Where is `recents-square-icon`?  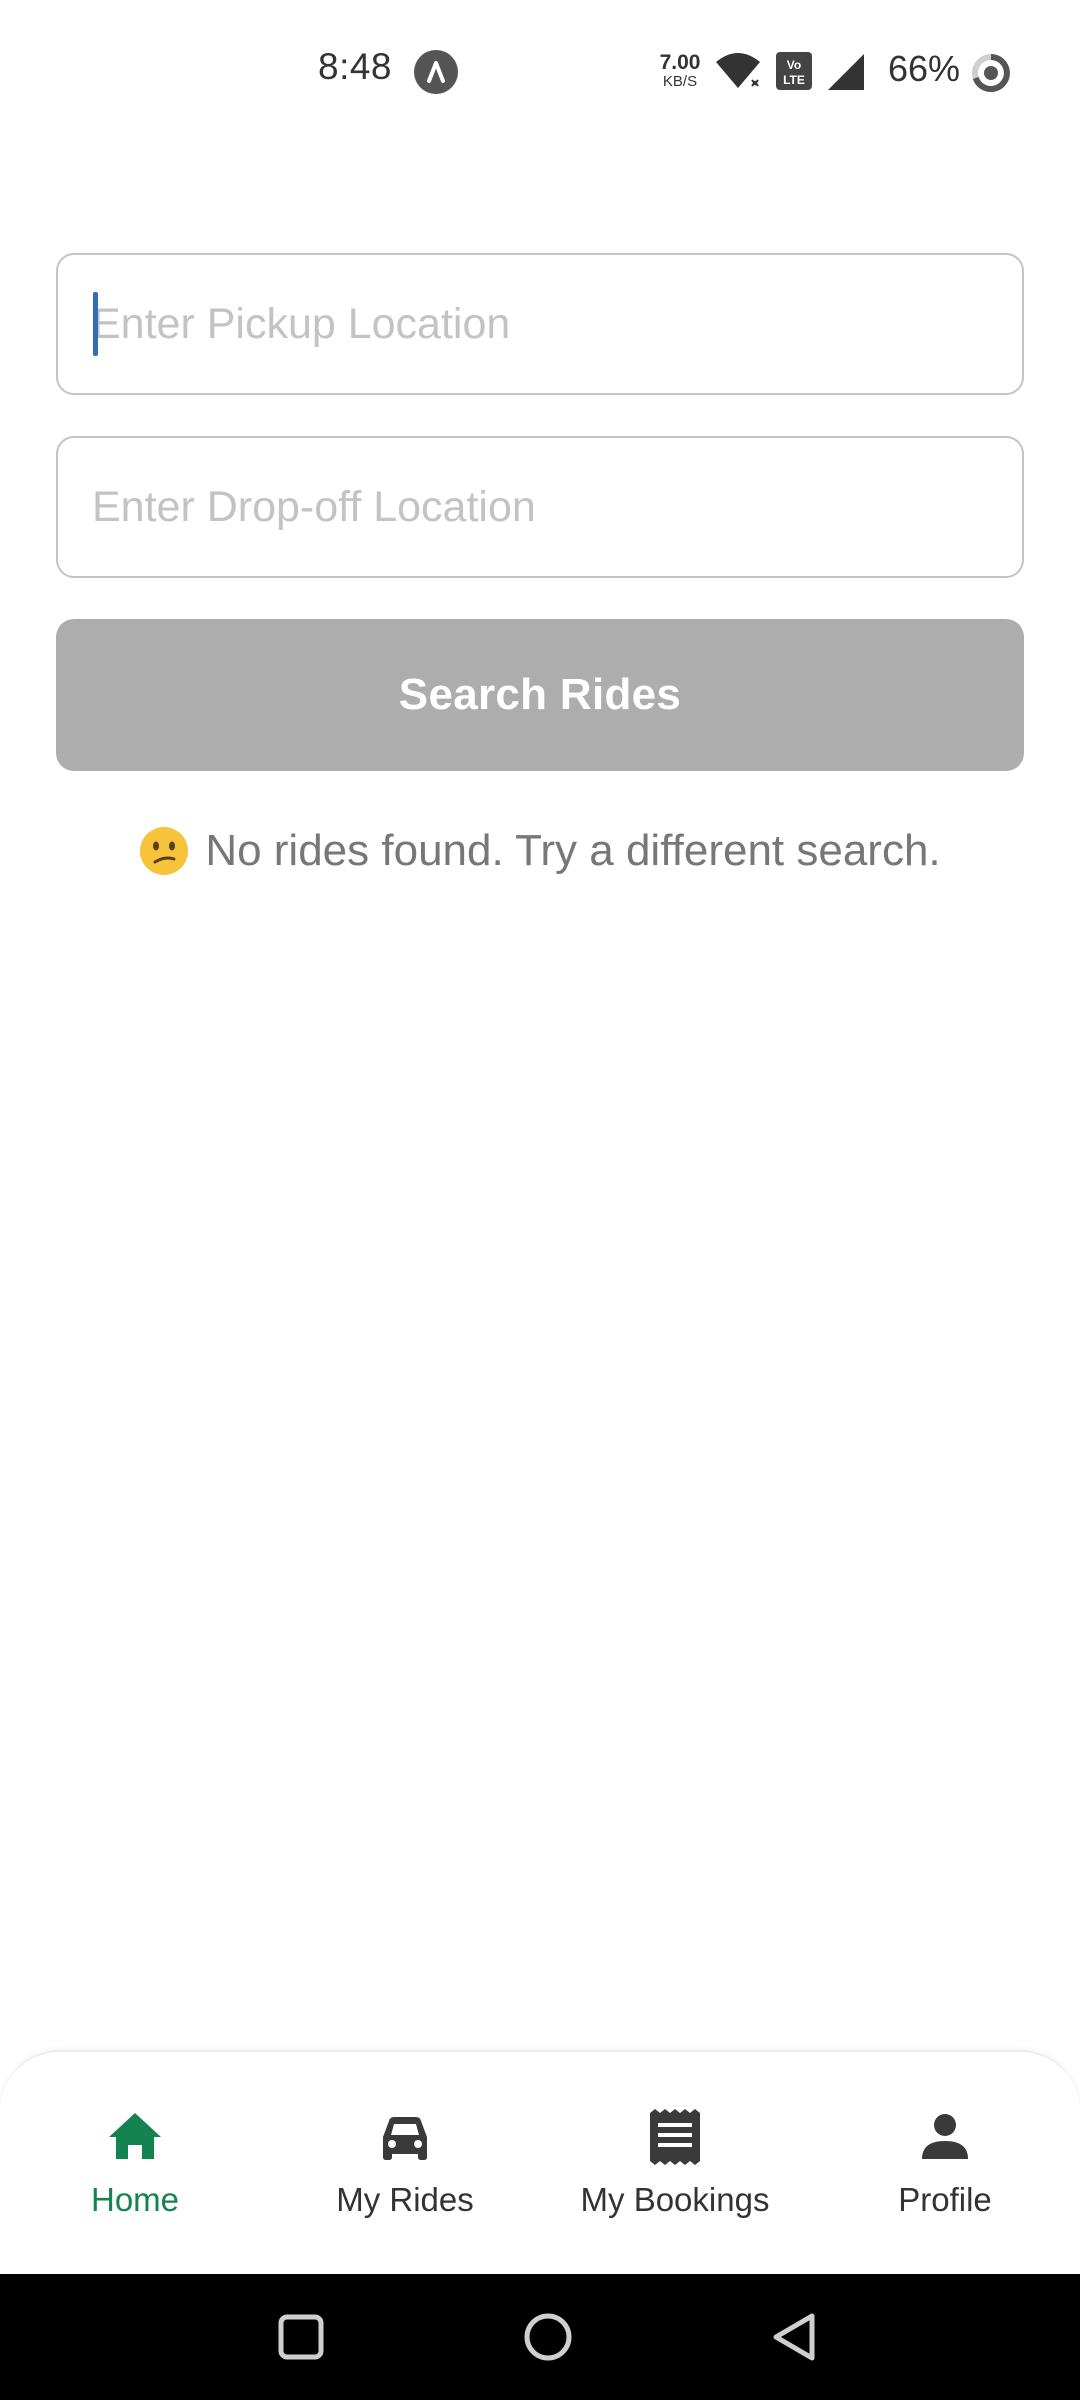 recents-square-icon is located at coordinates (301, 2337).